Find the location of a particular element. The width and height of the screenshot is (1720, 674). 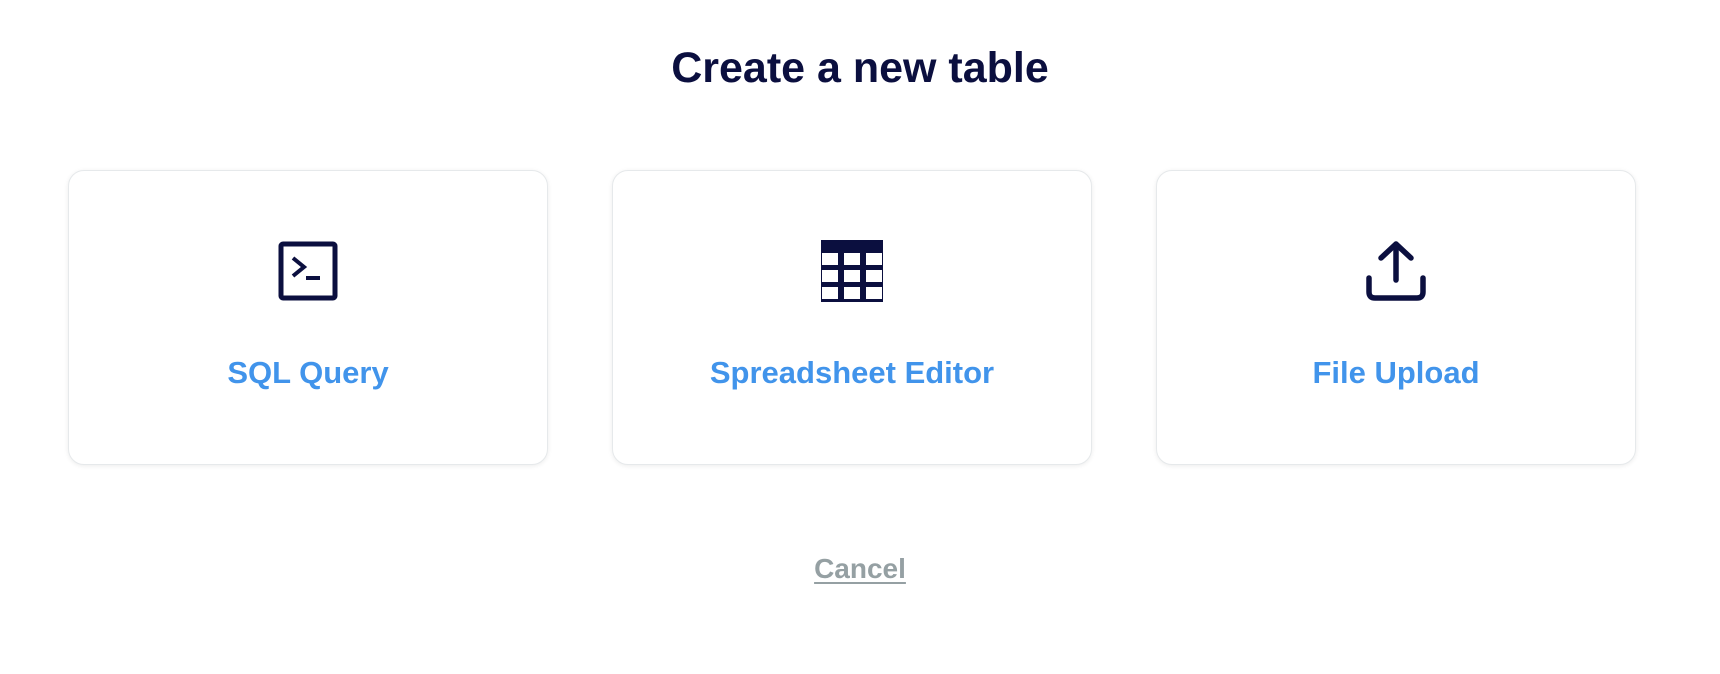

sql-query-label: SQL Query is located at coordinates (308, 372).